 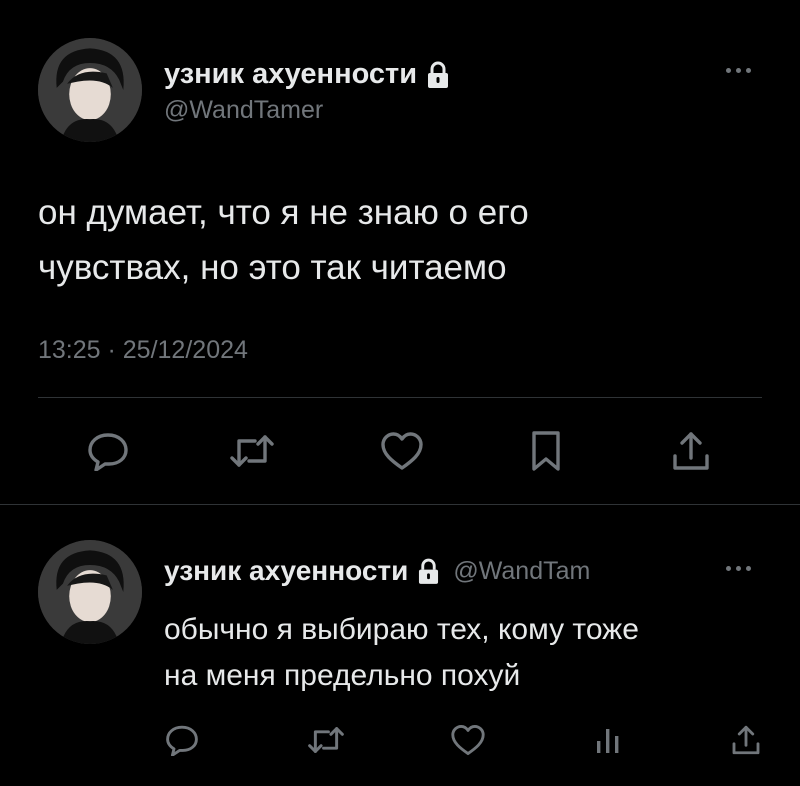 I want to click on handle: @WandTamer, so click(x=243, y=110).